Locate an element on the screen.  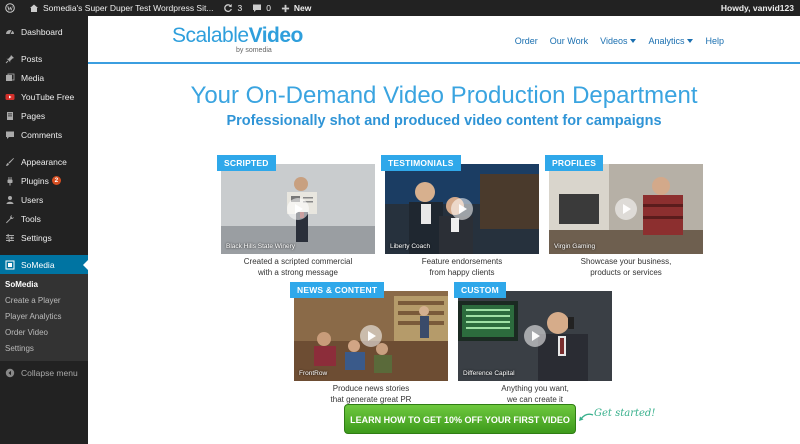
greeting: Howdy, vanvid123 is located at coordinates (757, 8).